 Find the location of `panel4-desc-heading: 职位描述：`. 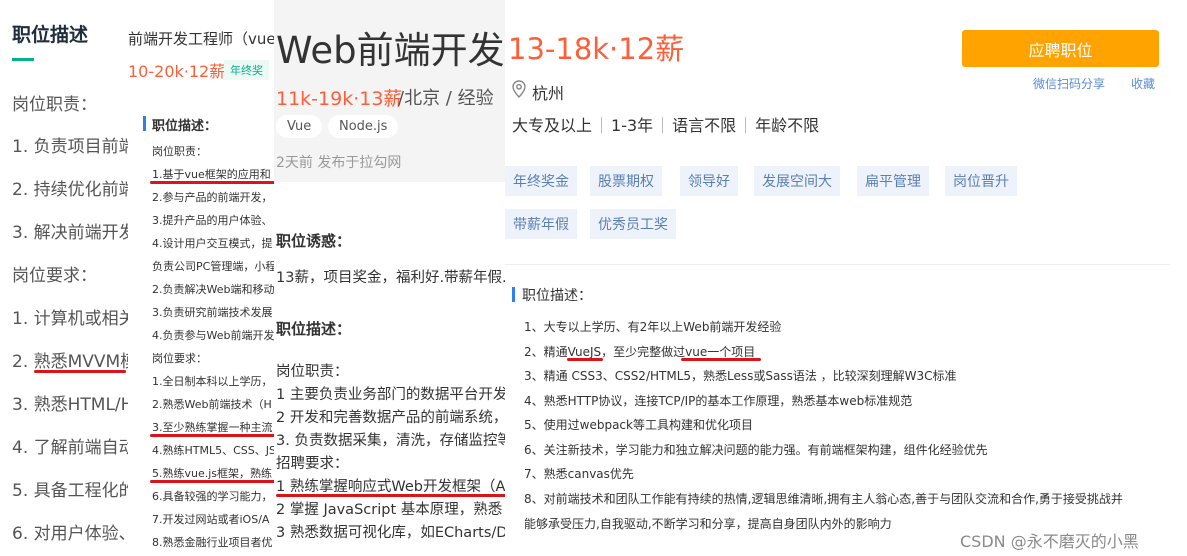

panel4-desc-heading: 职位描述： is located at coordinates (557, 296).